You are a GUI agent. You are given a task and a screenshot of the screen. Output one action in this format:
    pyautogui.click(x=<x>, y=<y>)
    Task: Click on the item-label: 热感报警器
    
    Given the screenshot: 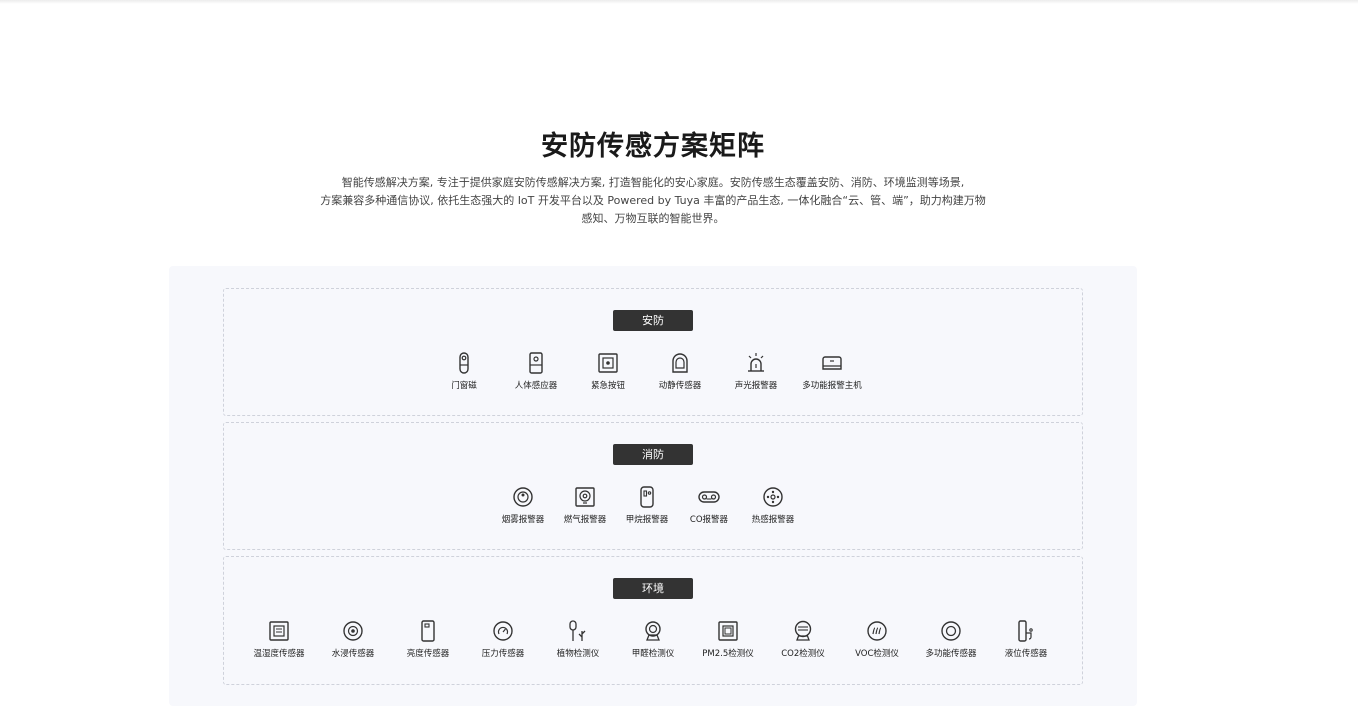 What is the action you would take?
    pyautogui.click(x=773, y=520)
    